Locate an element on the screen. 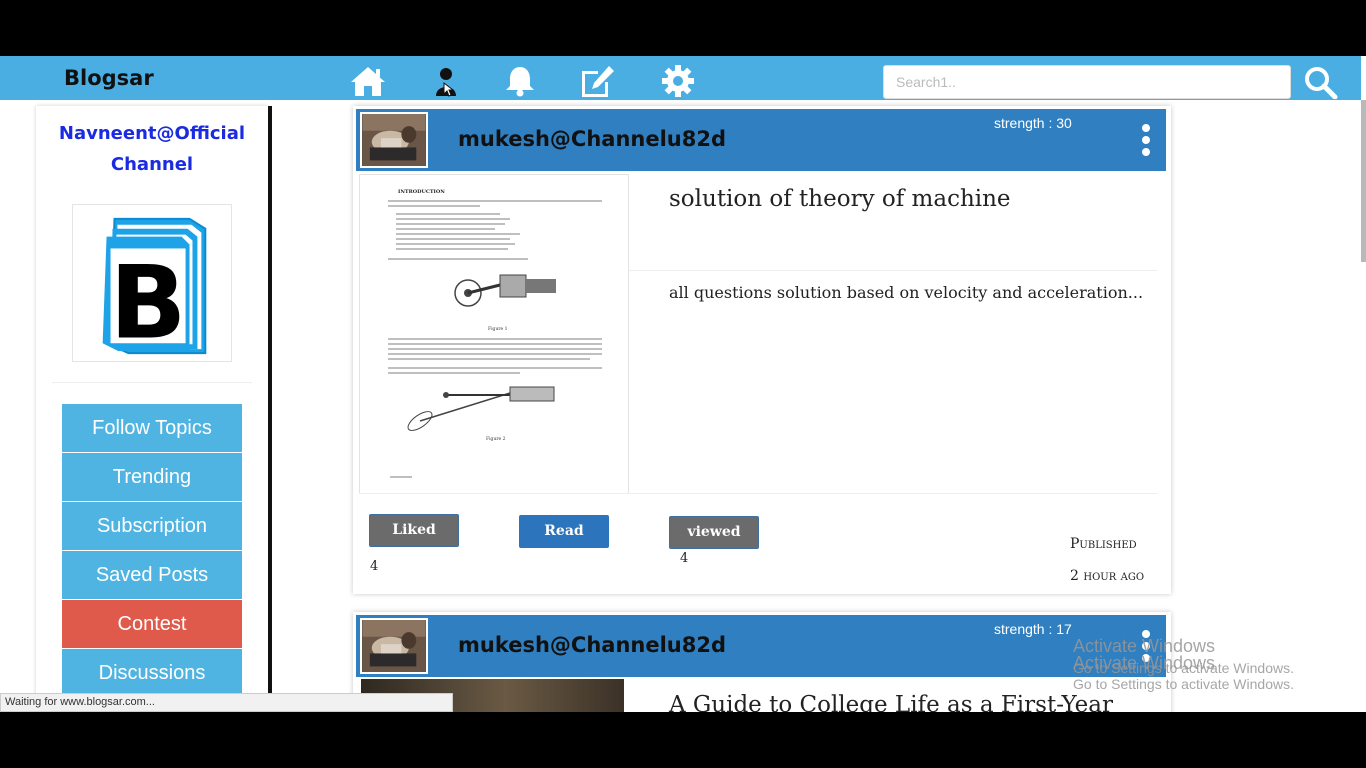  published-label: Published is located at coordinates (1103, 544).